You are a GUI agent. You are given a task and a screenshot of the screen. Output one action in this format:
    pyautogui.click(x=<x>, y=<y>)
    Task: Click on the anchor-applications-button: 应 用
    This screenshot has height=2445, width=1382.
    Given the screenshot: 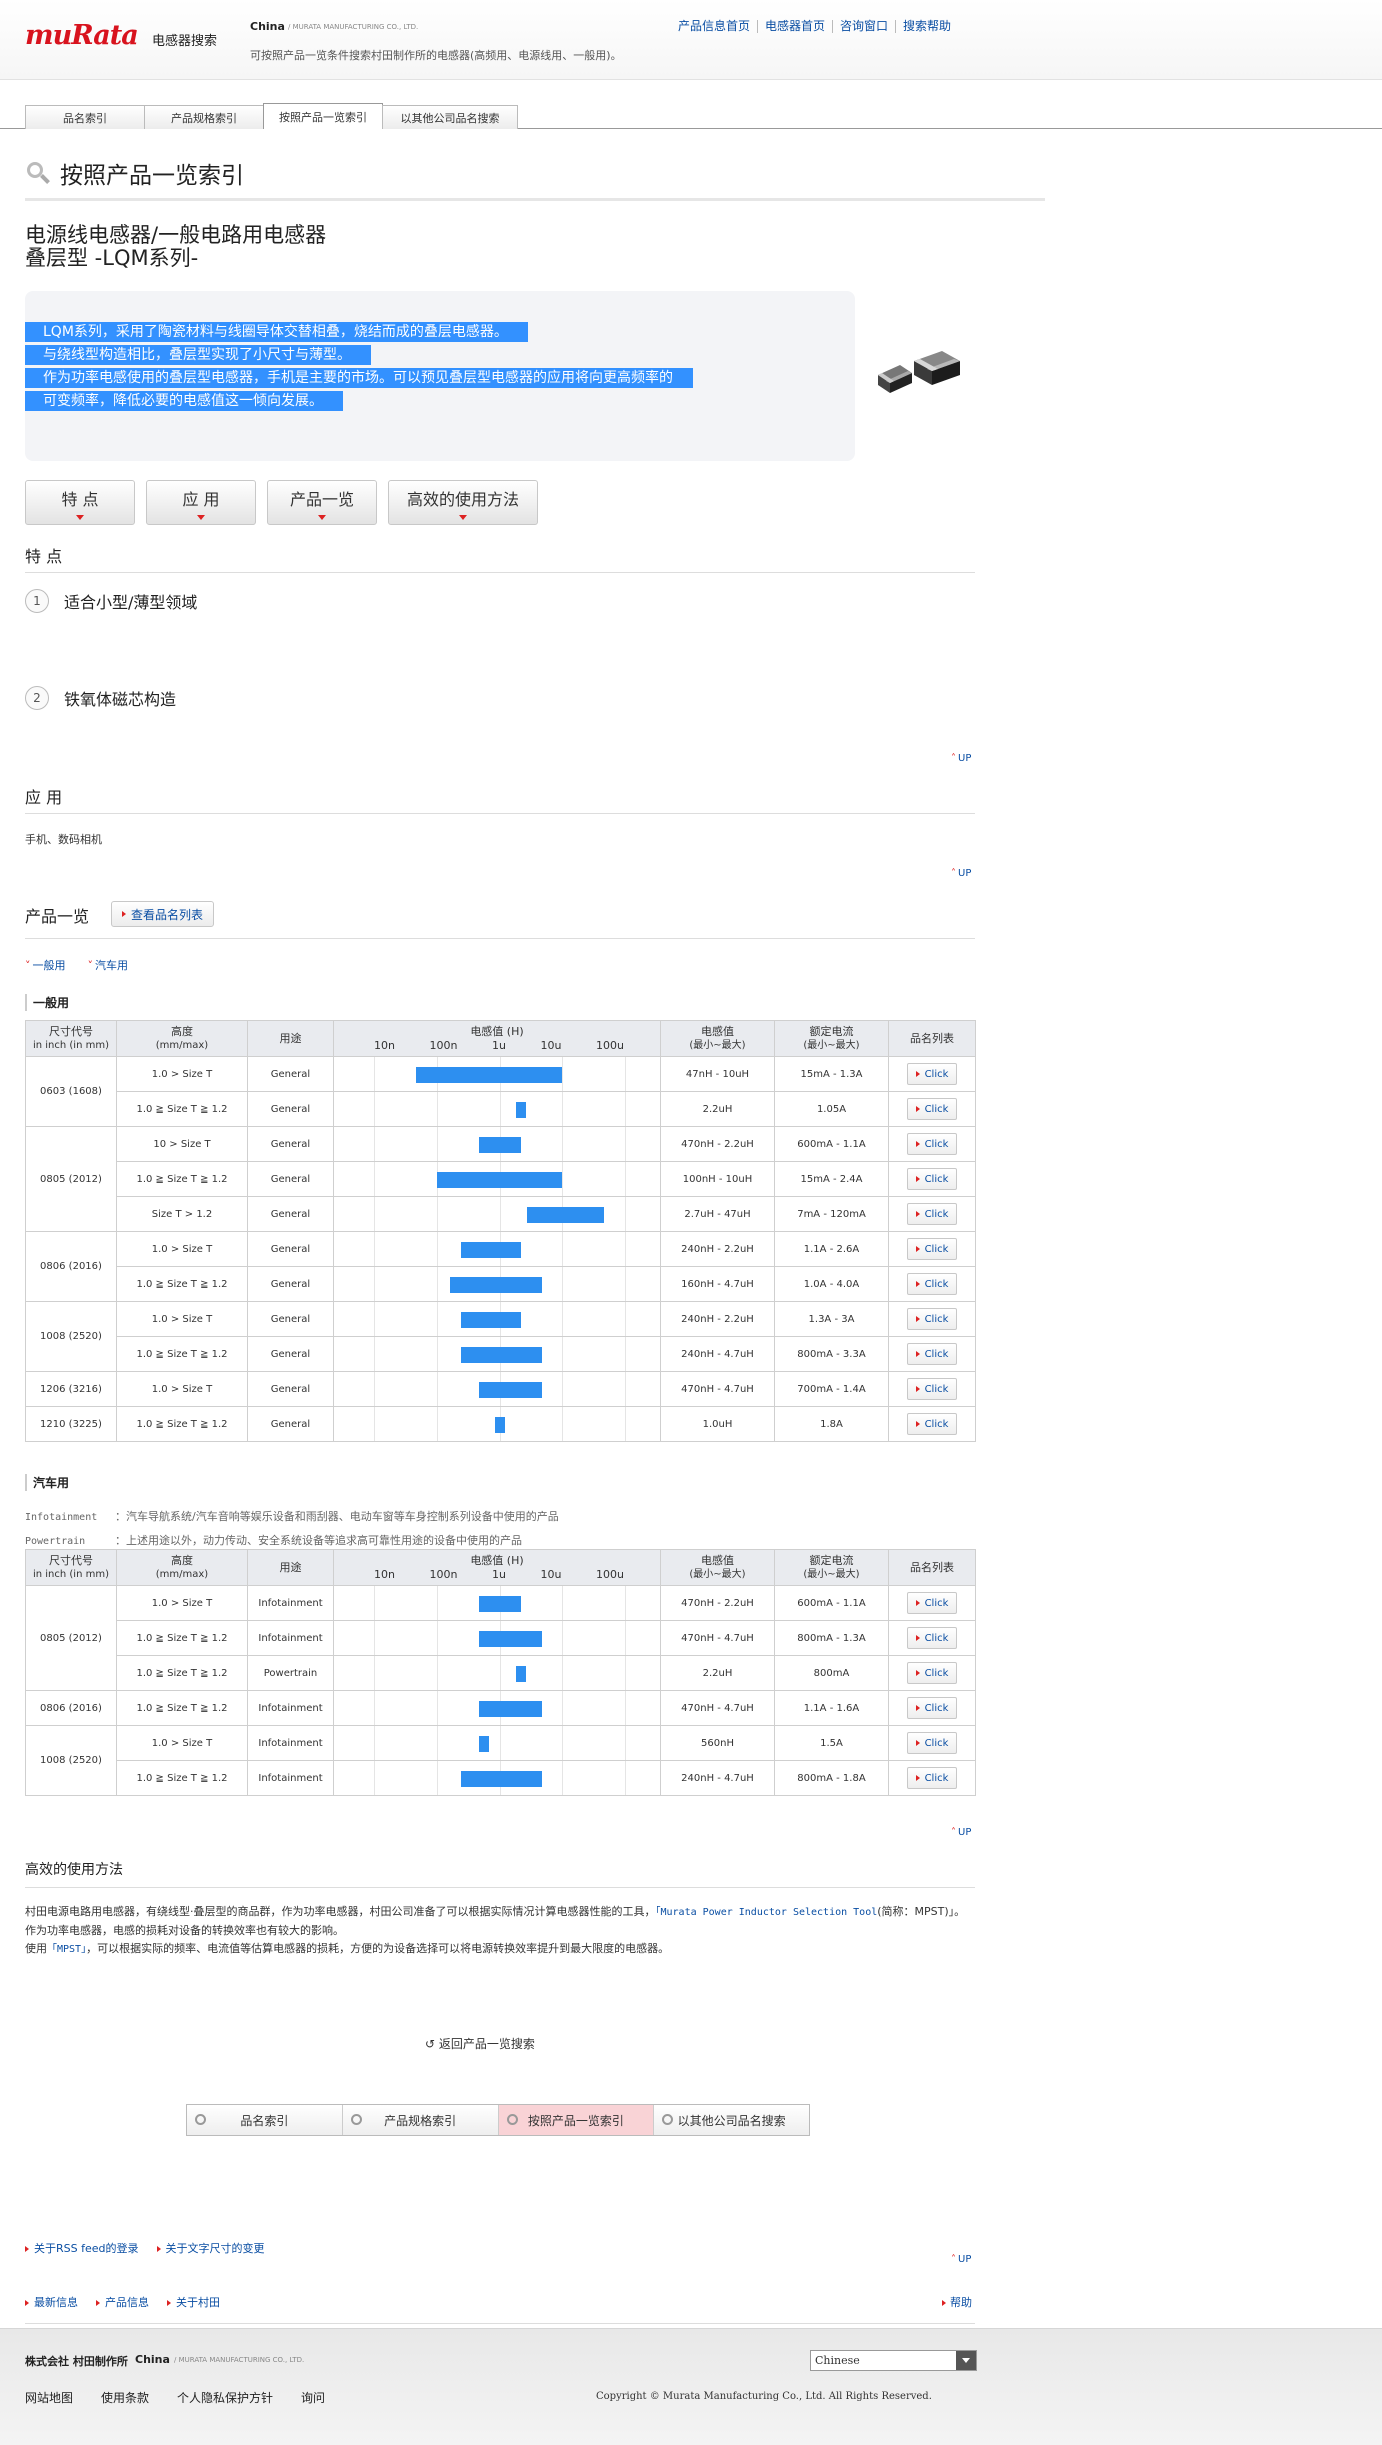 What is the action you would take?
    pyautogui.click(x=201, y=502)
    